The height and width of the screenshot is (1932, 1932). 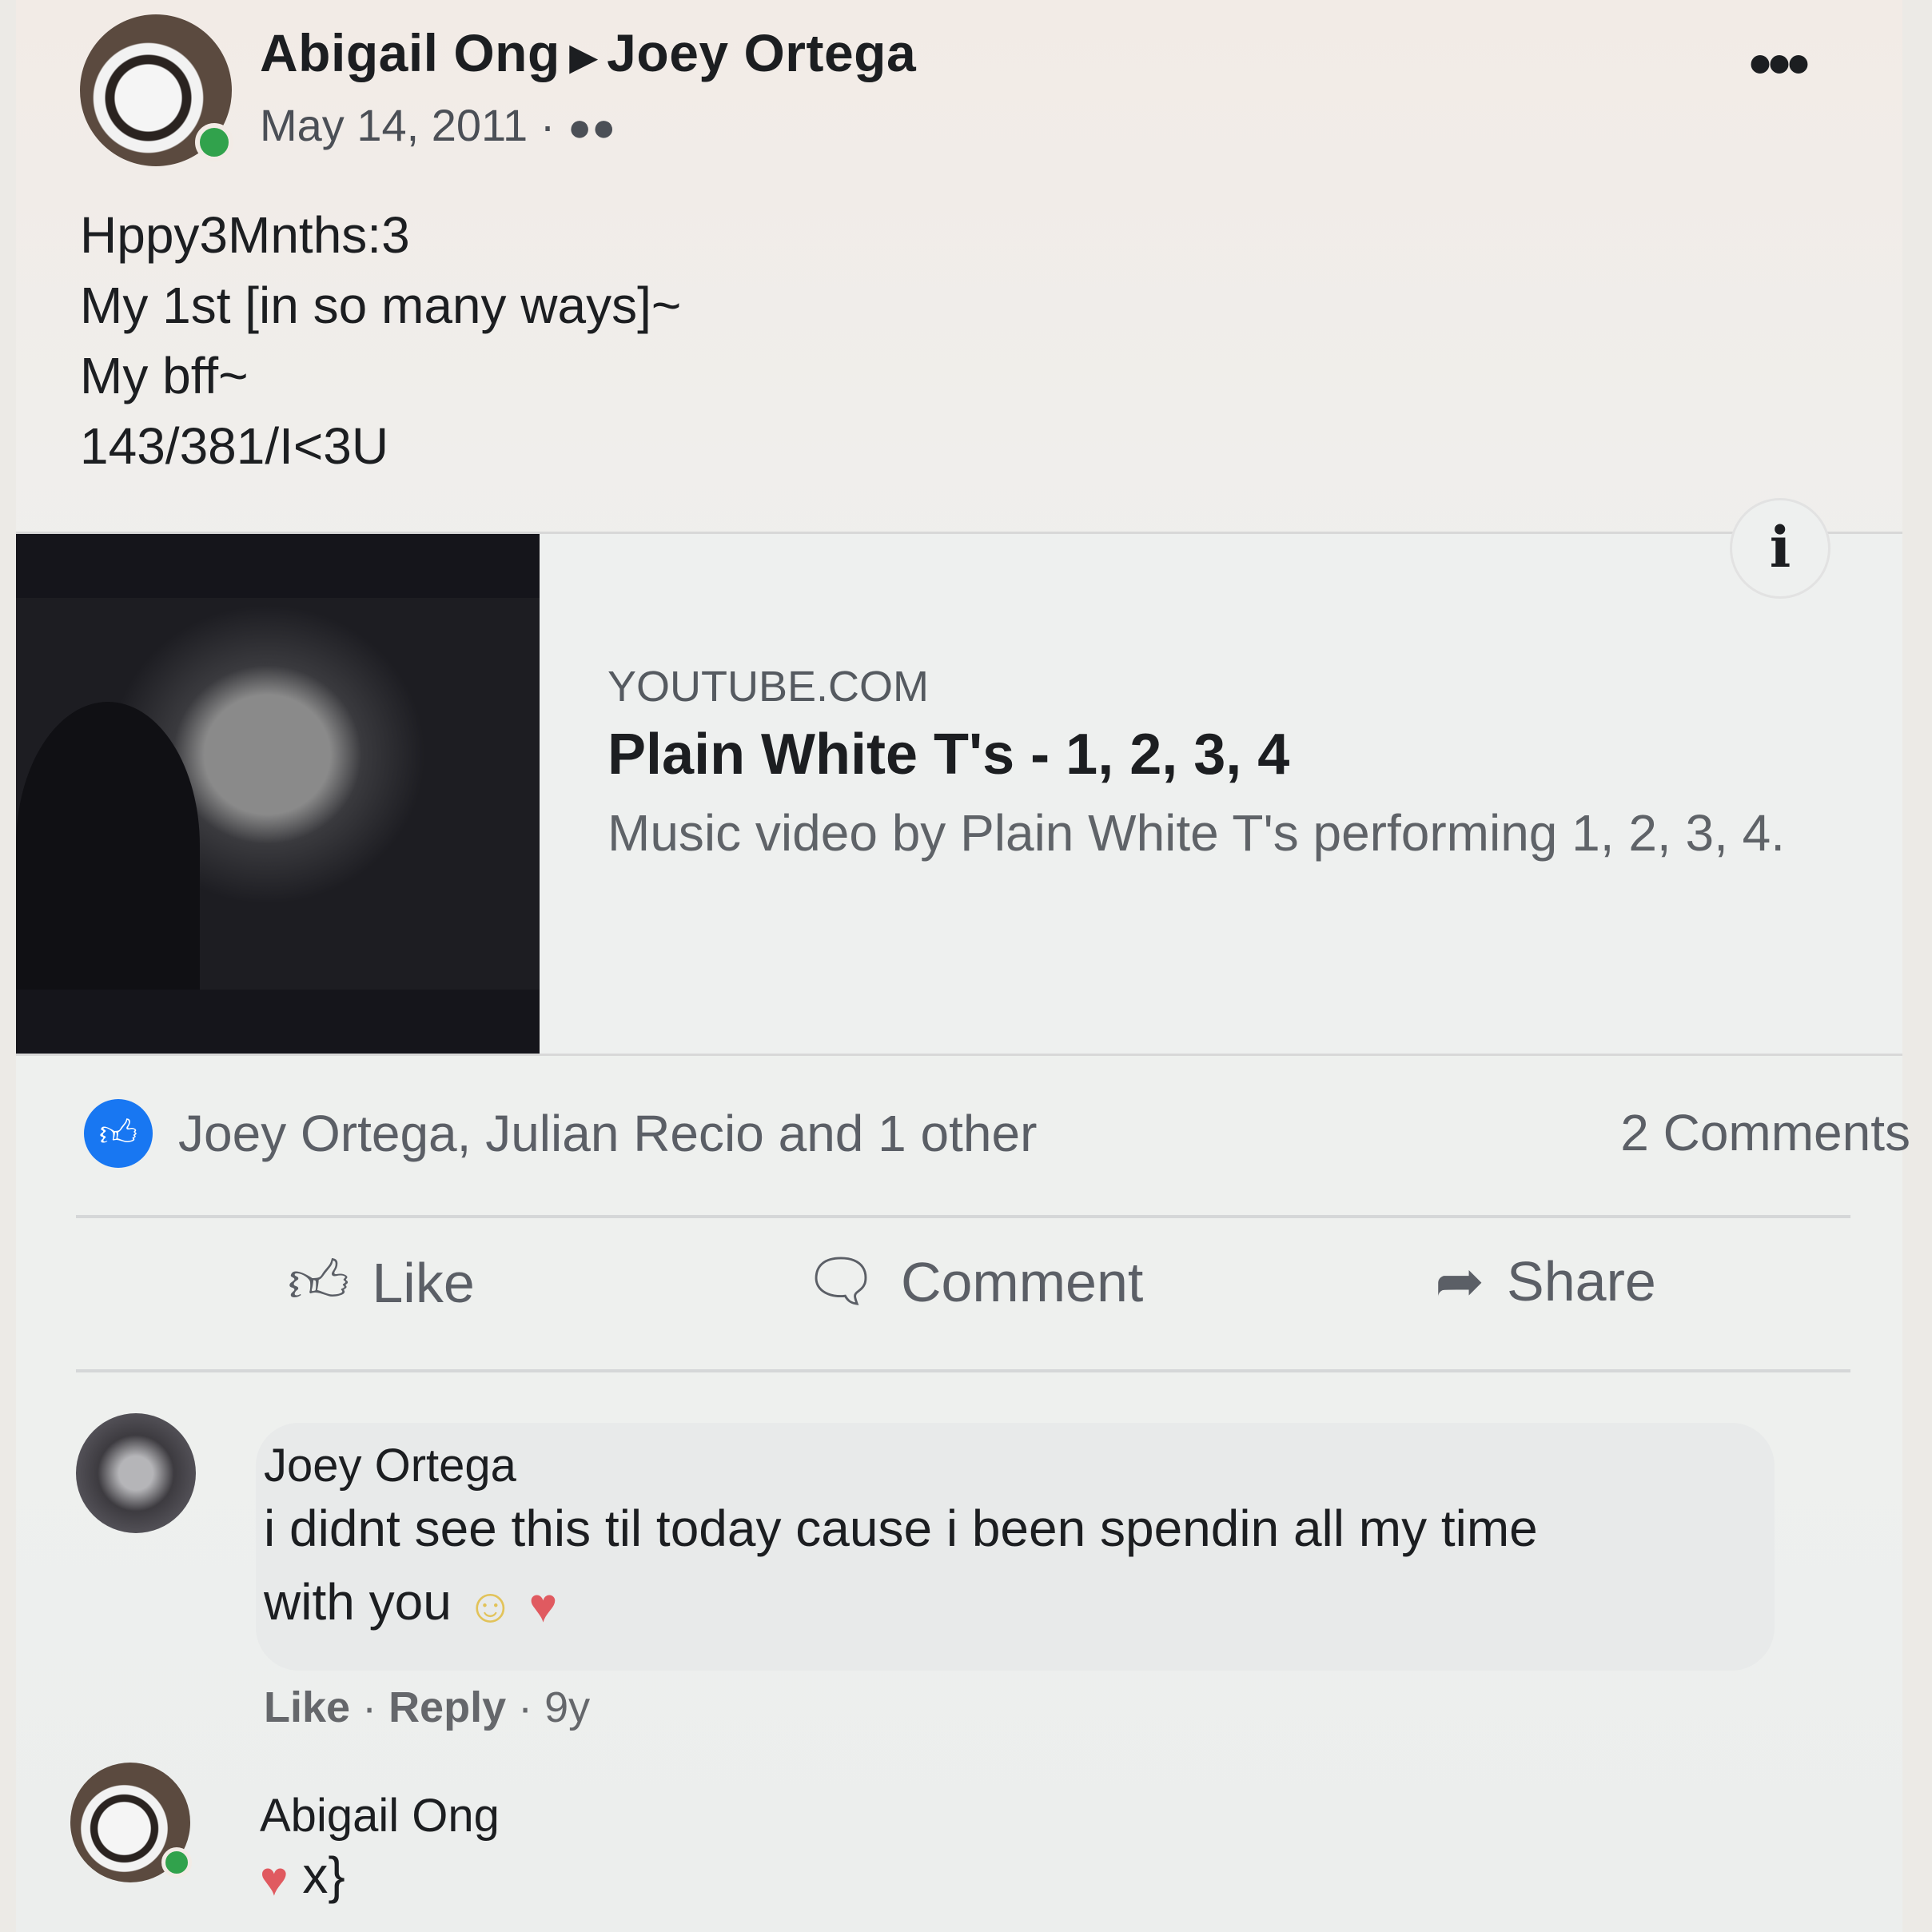 What do you see at coordinates (608, 1133) in the screenshot?
I see `reaction-names: Joey Ortega, Julian Recio and 1 other` at bounding box center [608, 1133].